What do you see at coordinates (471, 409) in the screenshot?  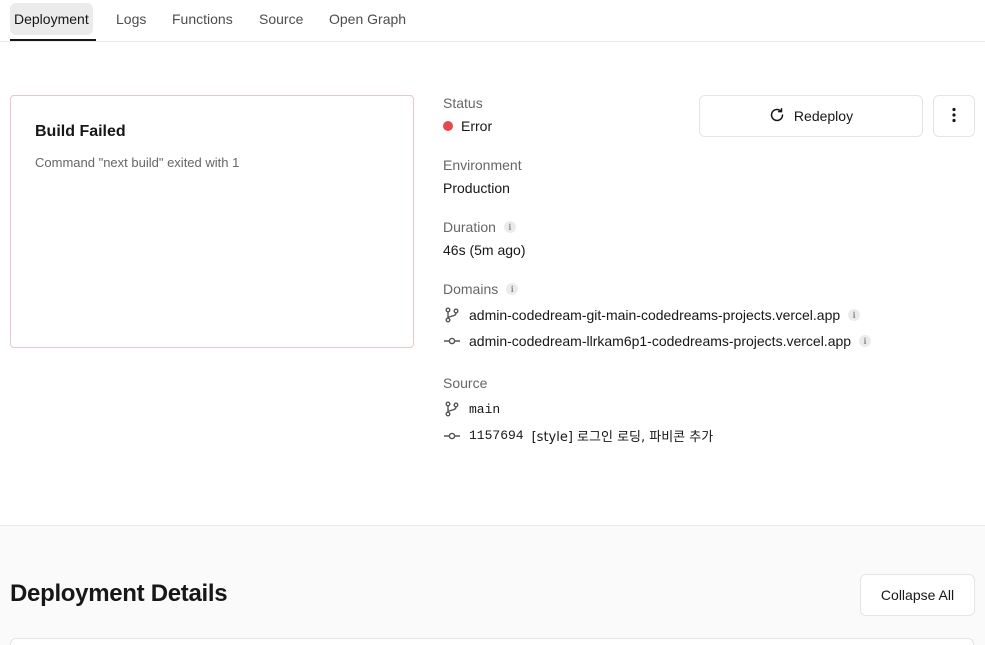 I see `source-branch: main` at bounding box center [471, 409].